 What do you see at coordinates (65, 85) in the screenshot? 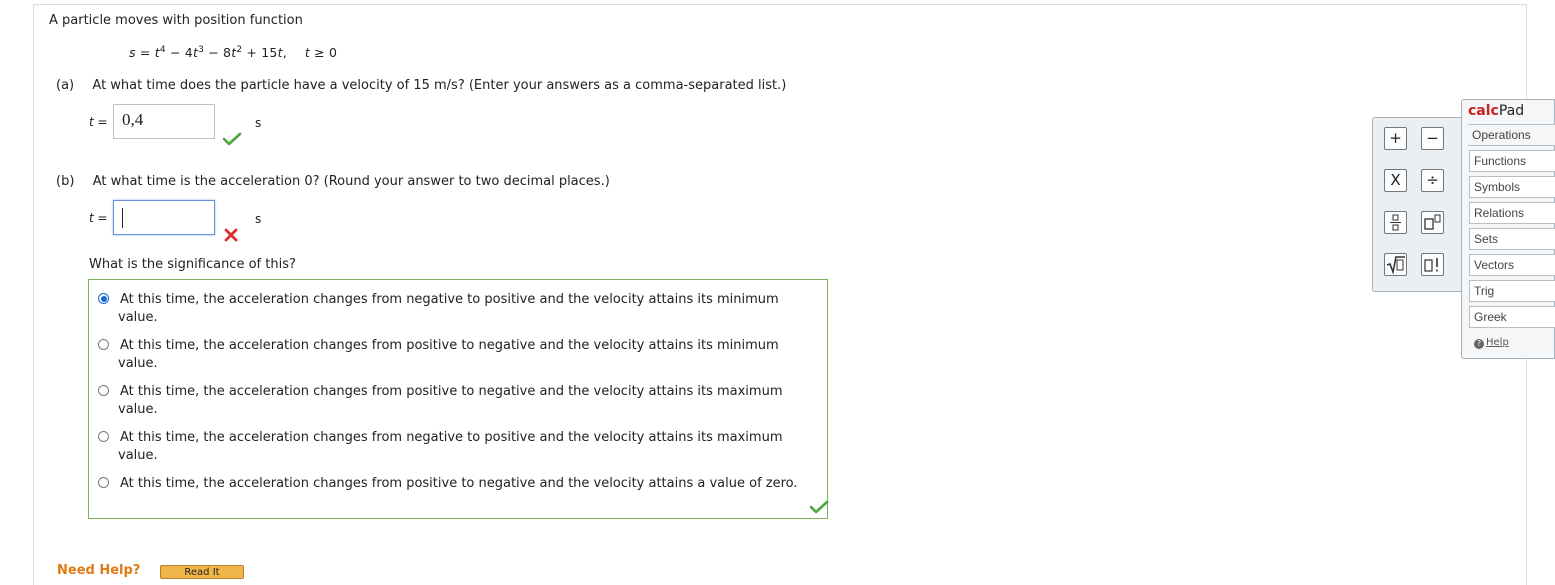
I see `part-a-label: (a)` at bounding box center [65, 85].